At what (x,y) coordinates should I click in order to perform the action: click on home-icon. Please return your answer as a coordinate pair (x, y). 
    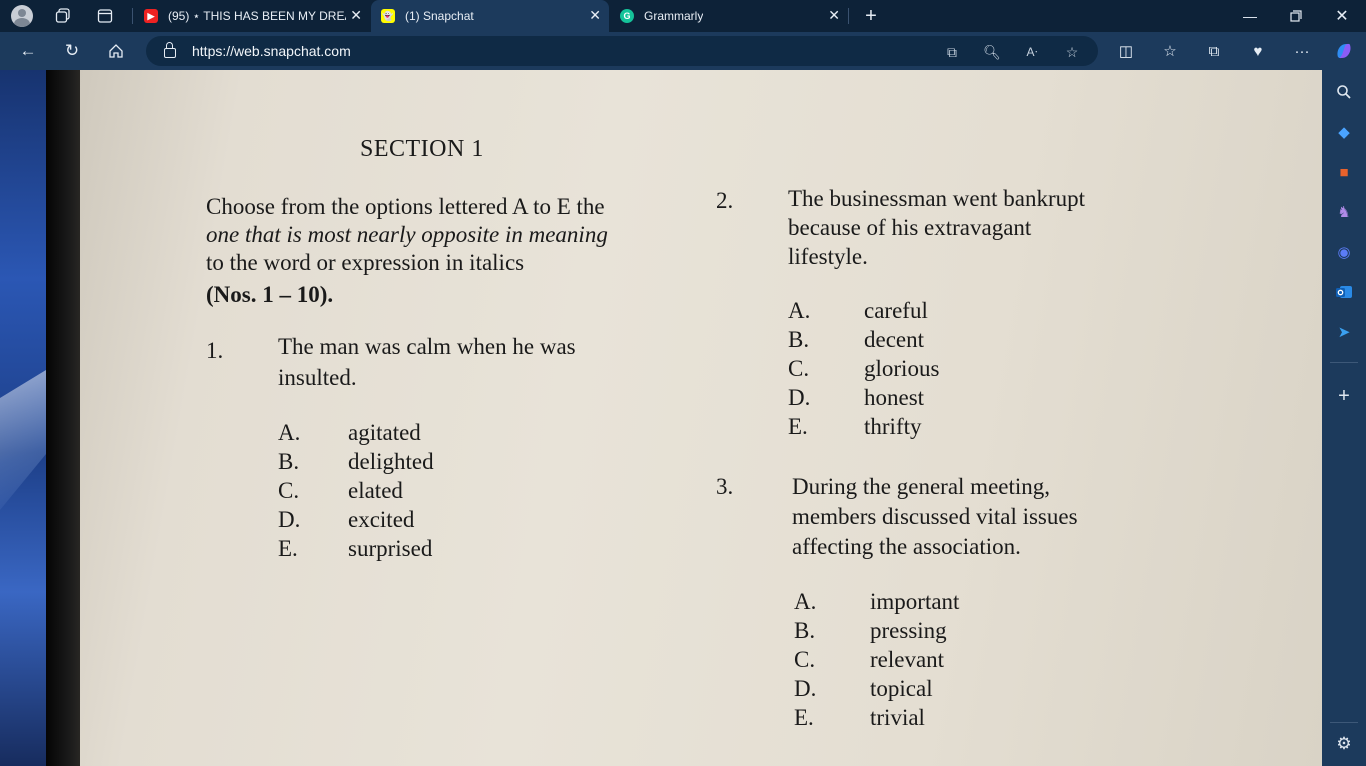
    Looking at the image, I should click on (116, 51).